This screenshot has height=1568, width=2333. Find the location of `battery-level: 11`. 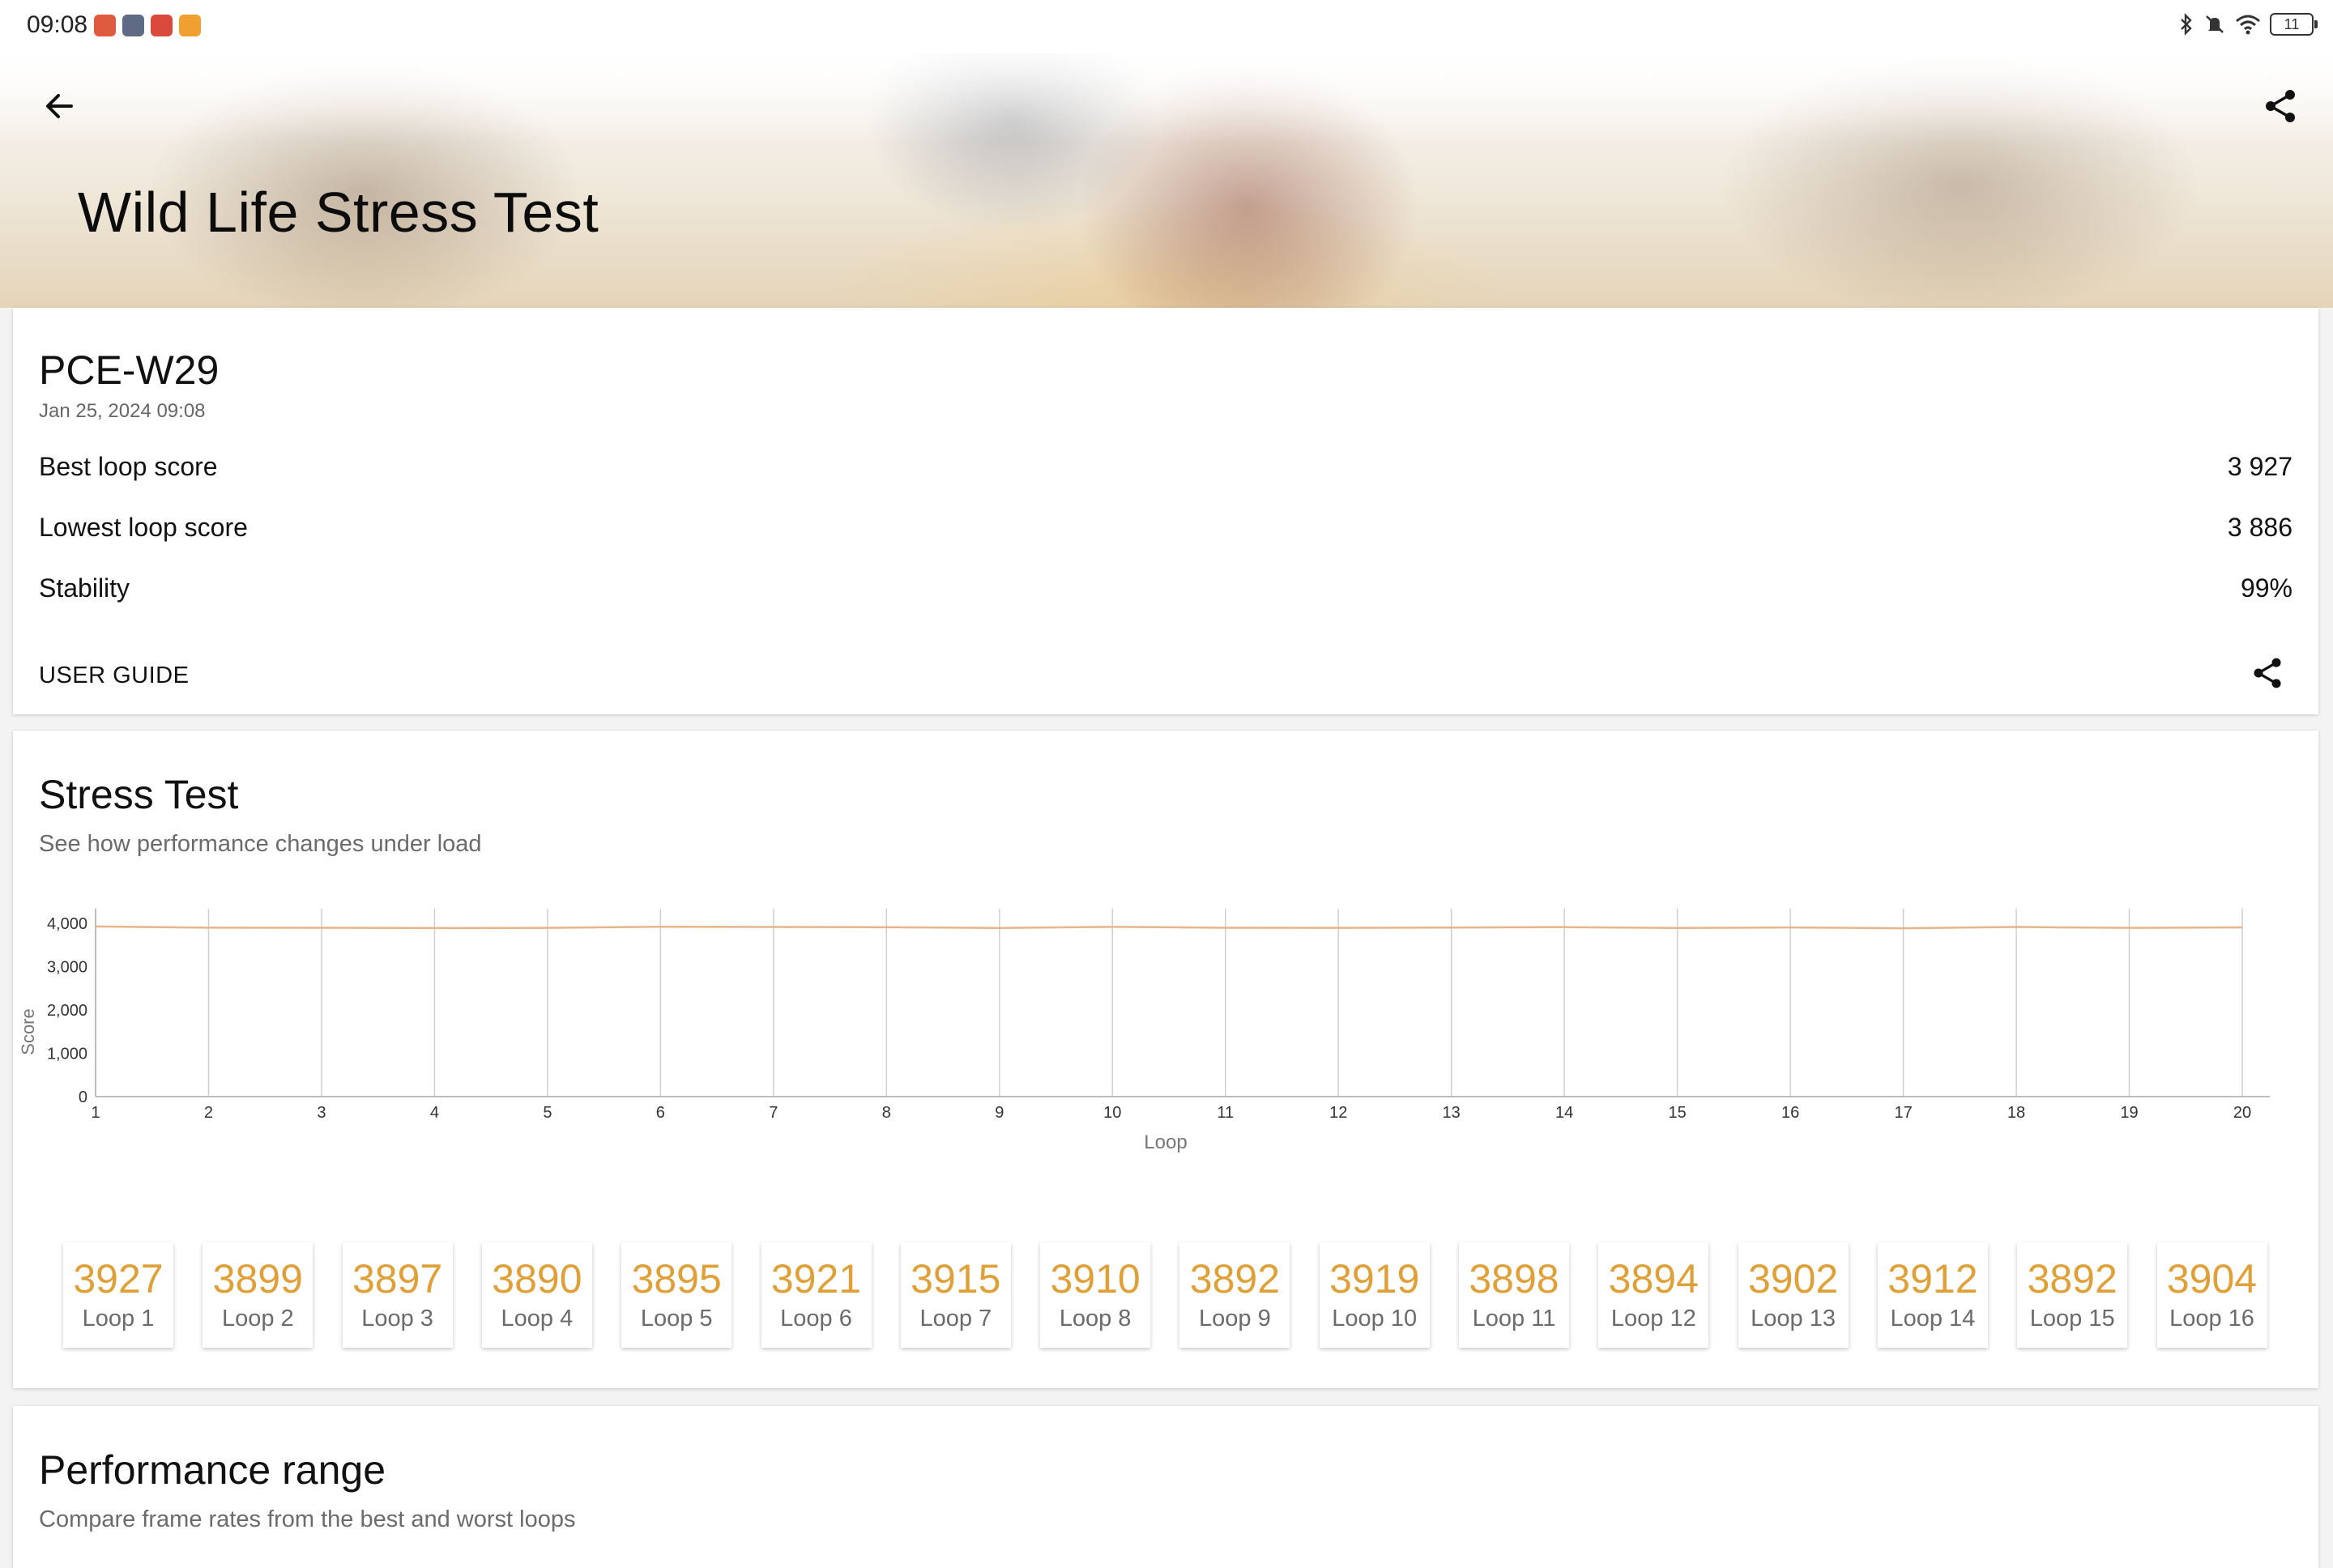

battery-level: 11 is located at coordinates (2292, 24).